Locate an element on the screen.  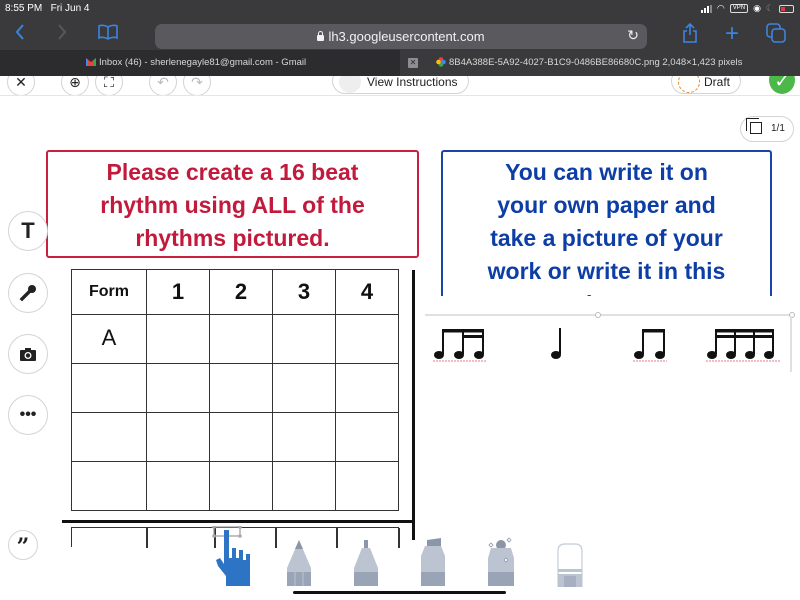
back-button is located at coordinates (20, 34).